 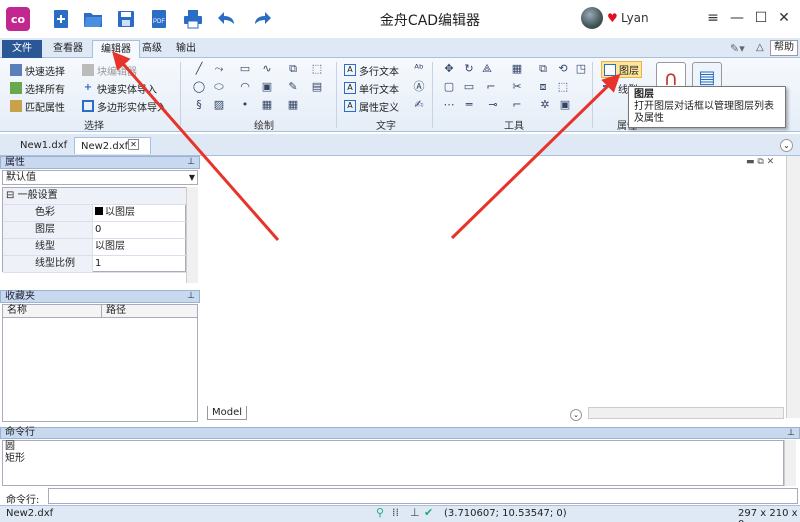 I want to click on close-tab-icon: ✕, so click(x=133, y=144).